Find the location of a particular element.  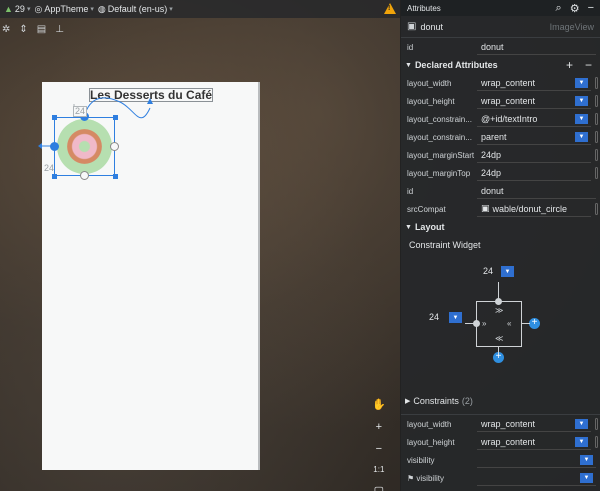

chevron-right-icon: » is located at coordinates (484, 323).